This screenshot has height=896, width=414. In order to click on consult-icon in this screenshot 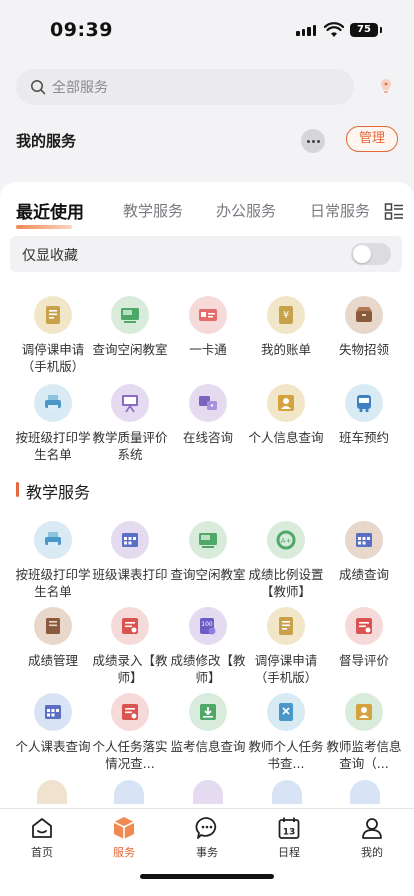, I will do `click(208, 403)`.